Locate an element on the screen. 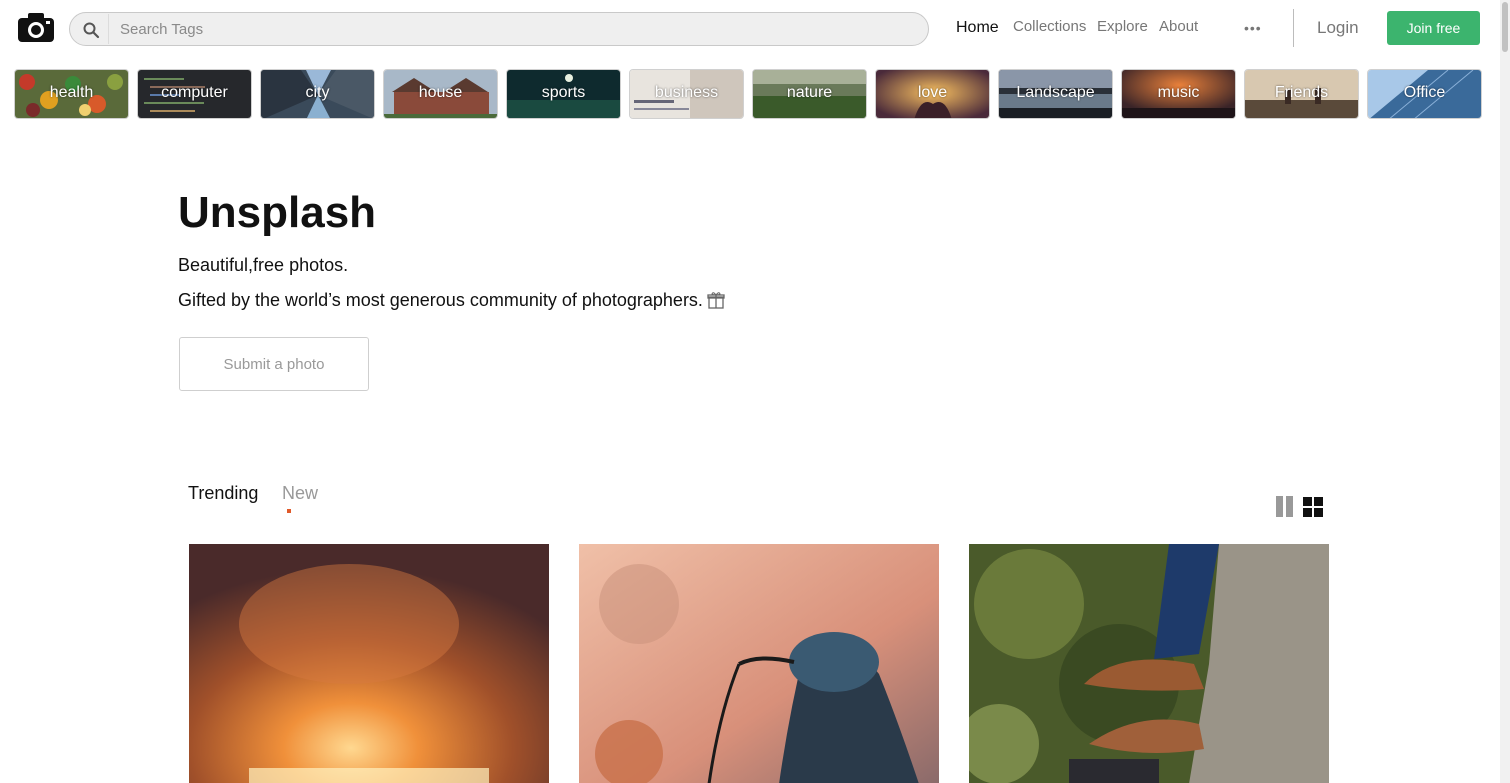 This screenshot has height=783, width=1510. tag-label: house is located at coordinates (440, 92).